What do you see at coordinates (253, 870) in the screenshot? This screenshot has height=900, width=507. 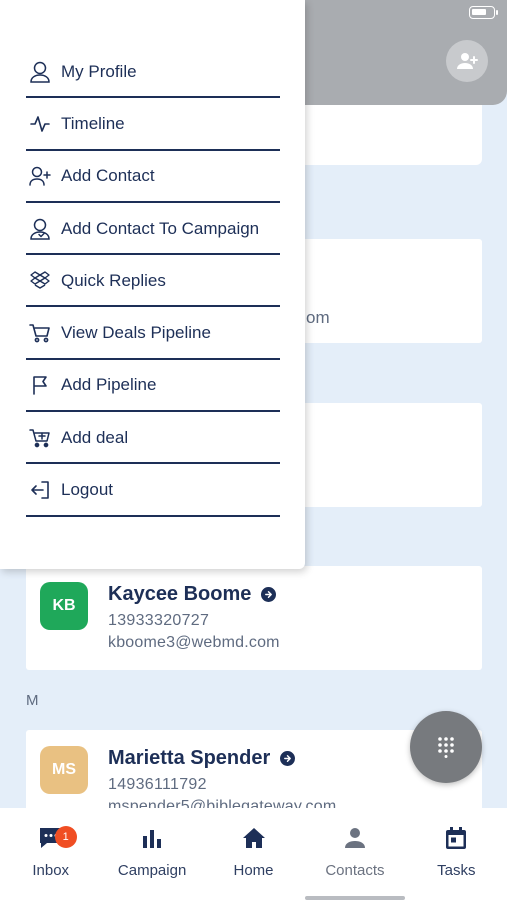 I see `nav-label: Home` at bounding box center [253, 870].